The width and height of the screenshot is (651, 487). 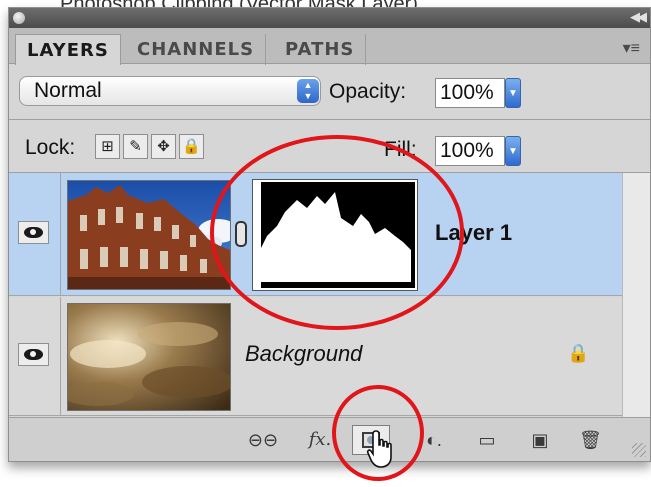 What do you see at coordinates (107, 146) in the screenshot?
I see `lock-transparency-icon: ⊞` at bounding box center [107, 146].